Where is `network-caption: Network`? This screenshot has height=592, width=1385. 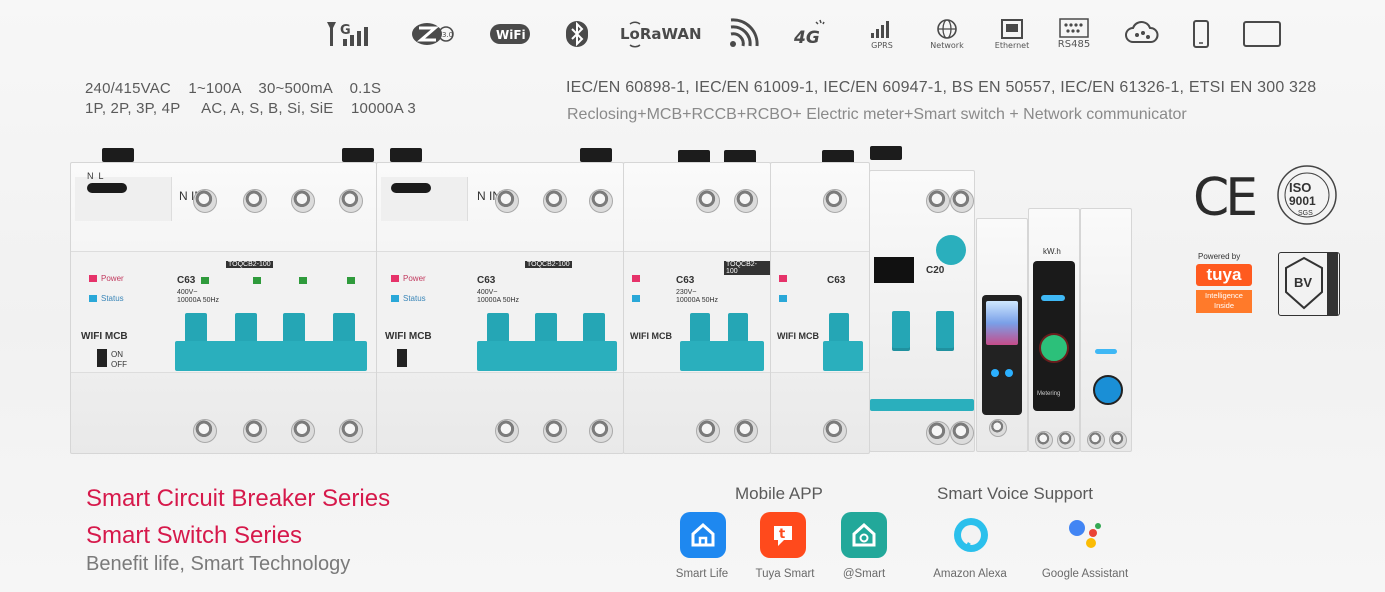
network-caption: Network is located at coordinates (947, 45).